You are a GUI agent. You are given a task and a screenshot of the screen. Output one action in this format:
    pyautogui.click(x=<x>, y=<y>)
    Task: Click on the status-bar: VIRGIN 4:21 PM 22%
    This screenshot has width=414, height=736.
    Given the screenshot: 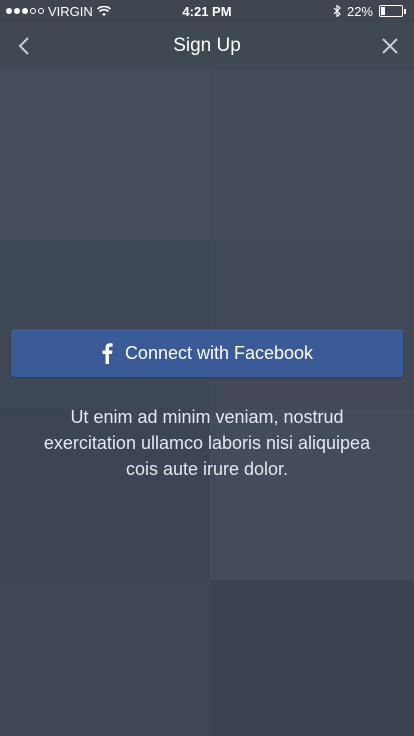 What is the action you would take?
    pyautogui.click(x=207, y=11)
    